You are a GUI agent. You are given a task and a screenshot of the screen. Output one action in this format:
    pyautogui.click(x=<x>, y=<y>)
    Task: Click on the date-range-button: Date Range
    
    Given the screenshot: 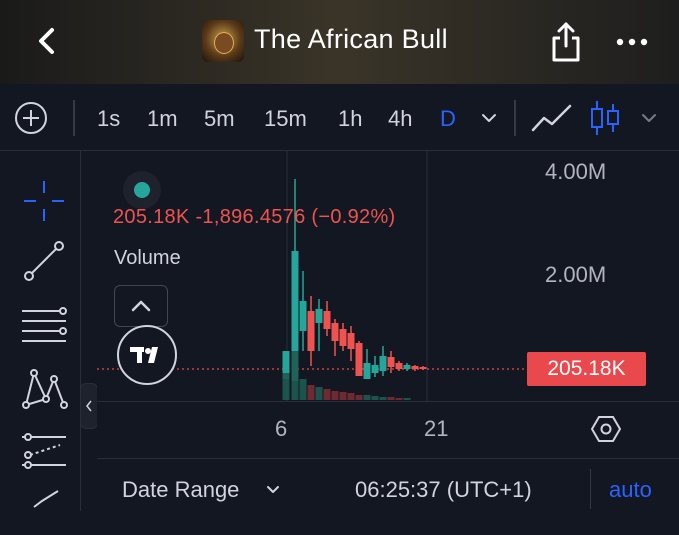 What is the action you would take?
    pyautogui.click(x=180, y=490)
    